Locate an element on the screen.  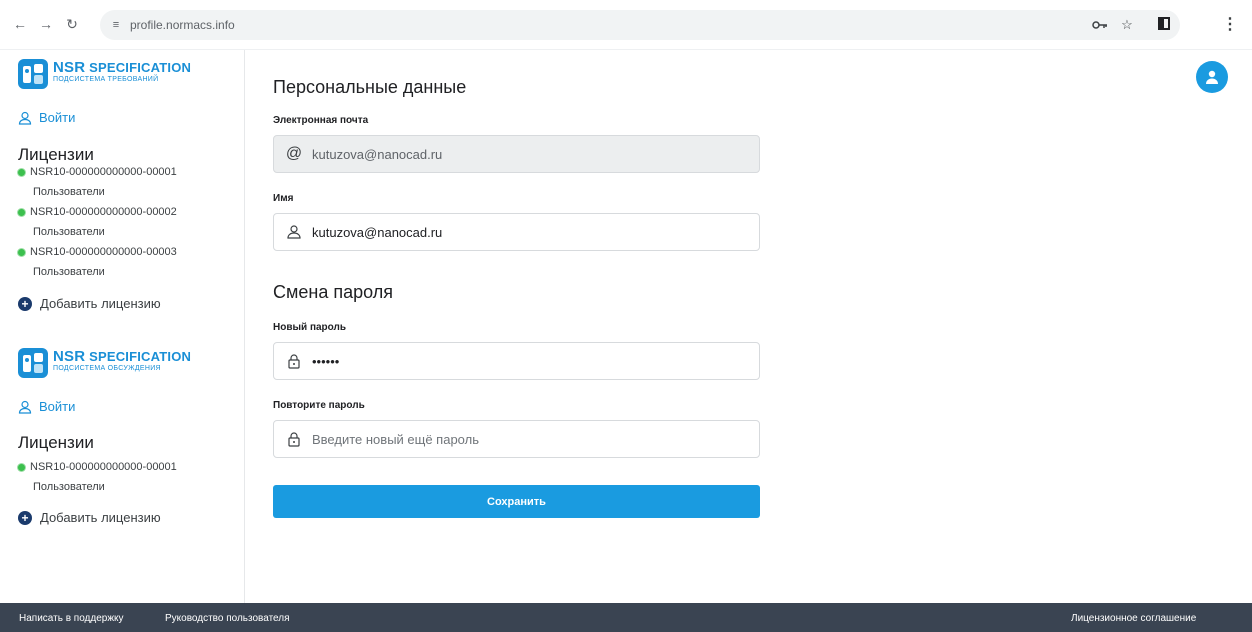
password-change-title: Смена пароля is located at coordinates (333, 292).